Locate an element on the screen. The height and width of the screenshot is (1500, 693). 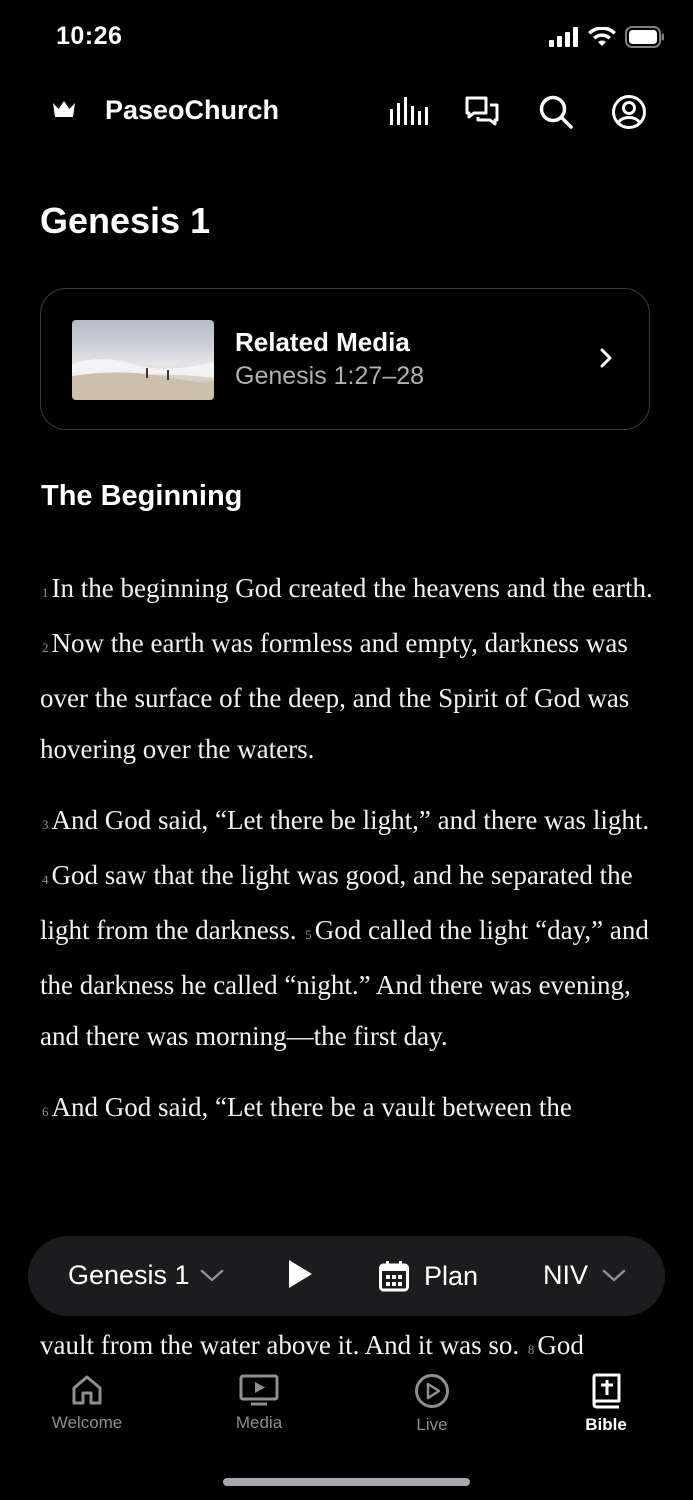
search-button is located at coordinates (556, 112).